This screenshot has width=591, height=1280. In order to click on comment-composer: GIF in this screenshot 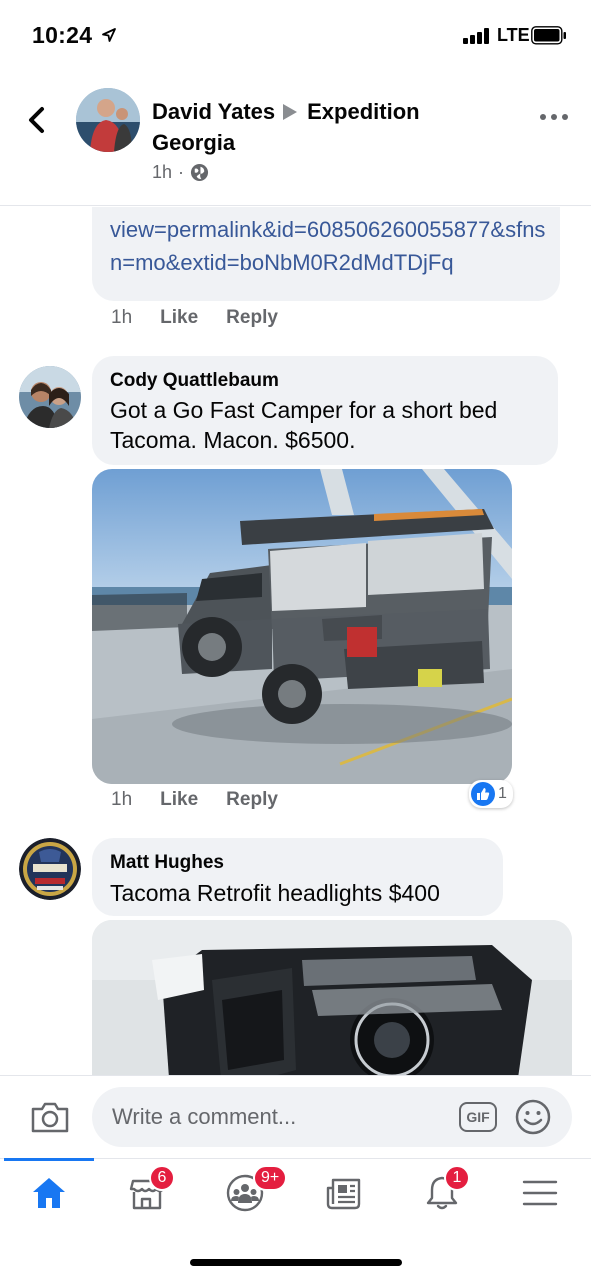, I will do `click(295, 1116)`.